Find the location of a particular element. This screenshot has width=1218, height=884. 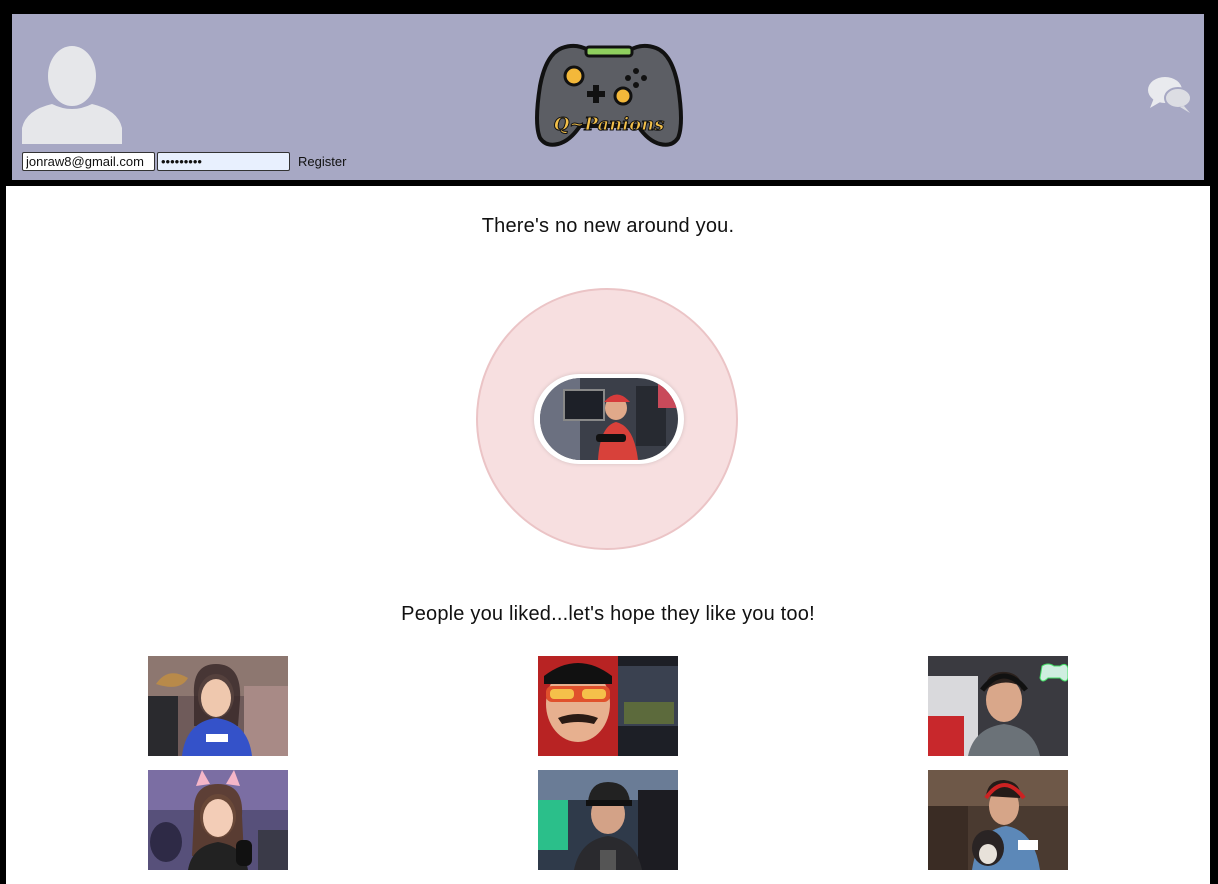

qpanions-logo: Q~Panions is located at coordinates (609, 95).